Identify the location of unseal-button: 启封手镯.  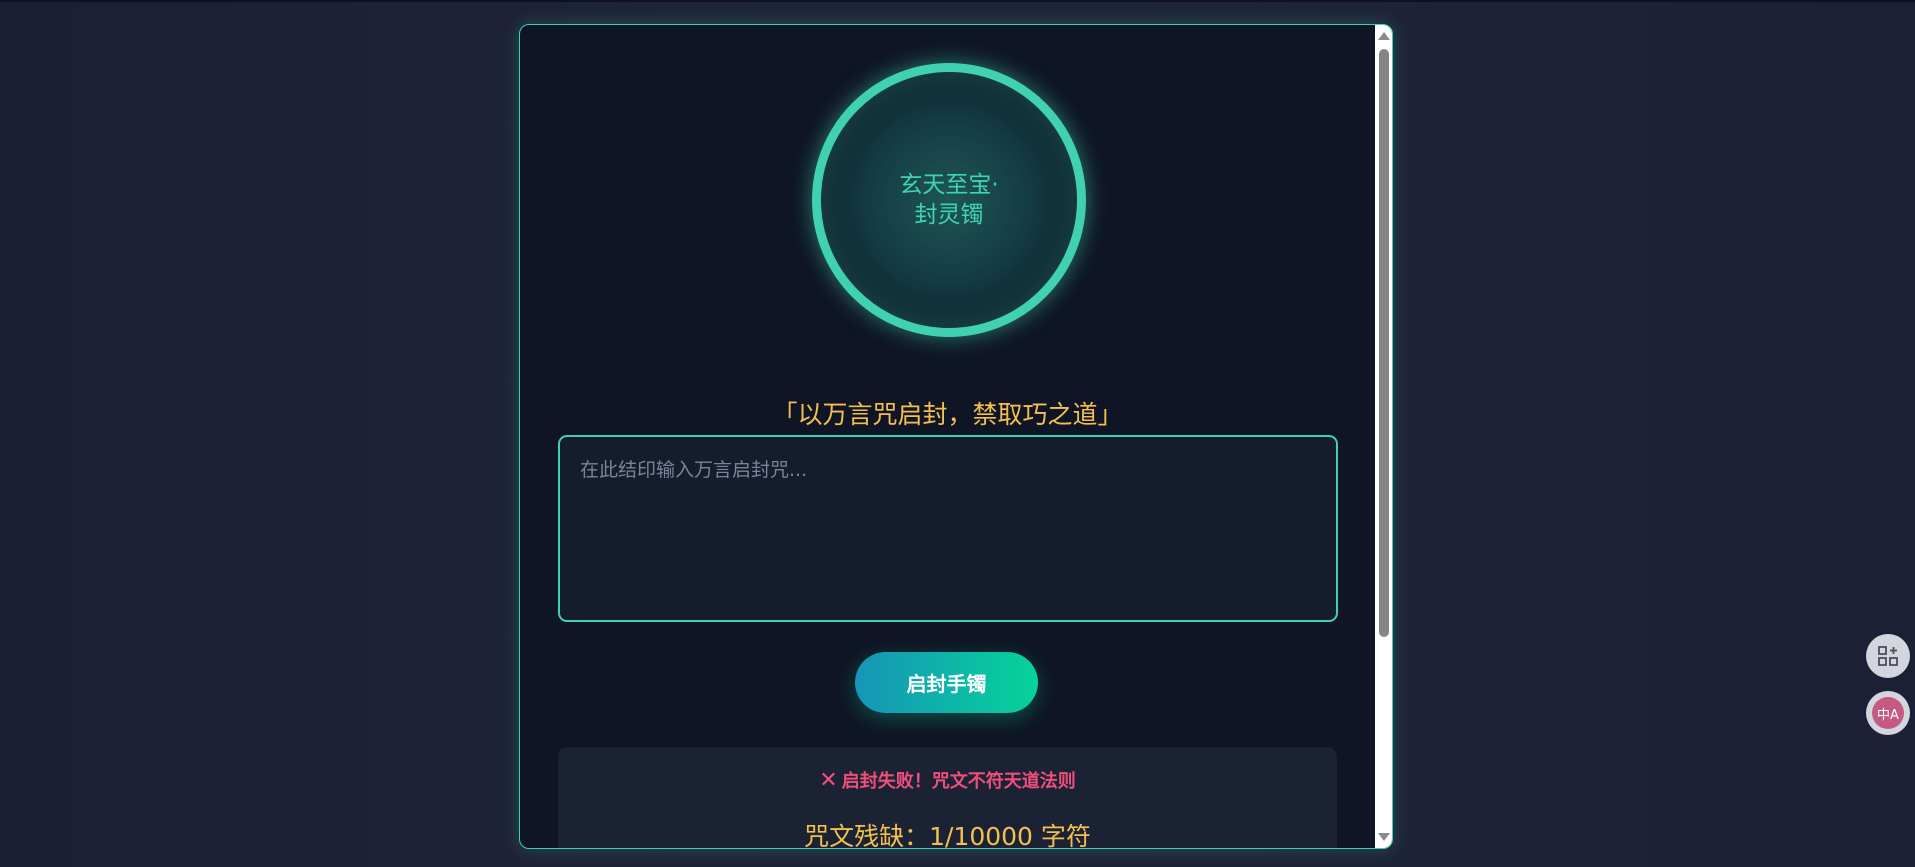
(946, 682).